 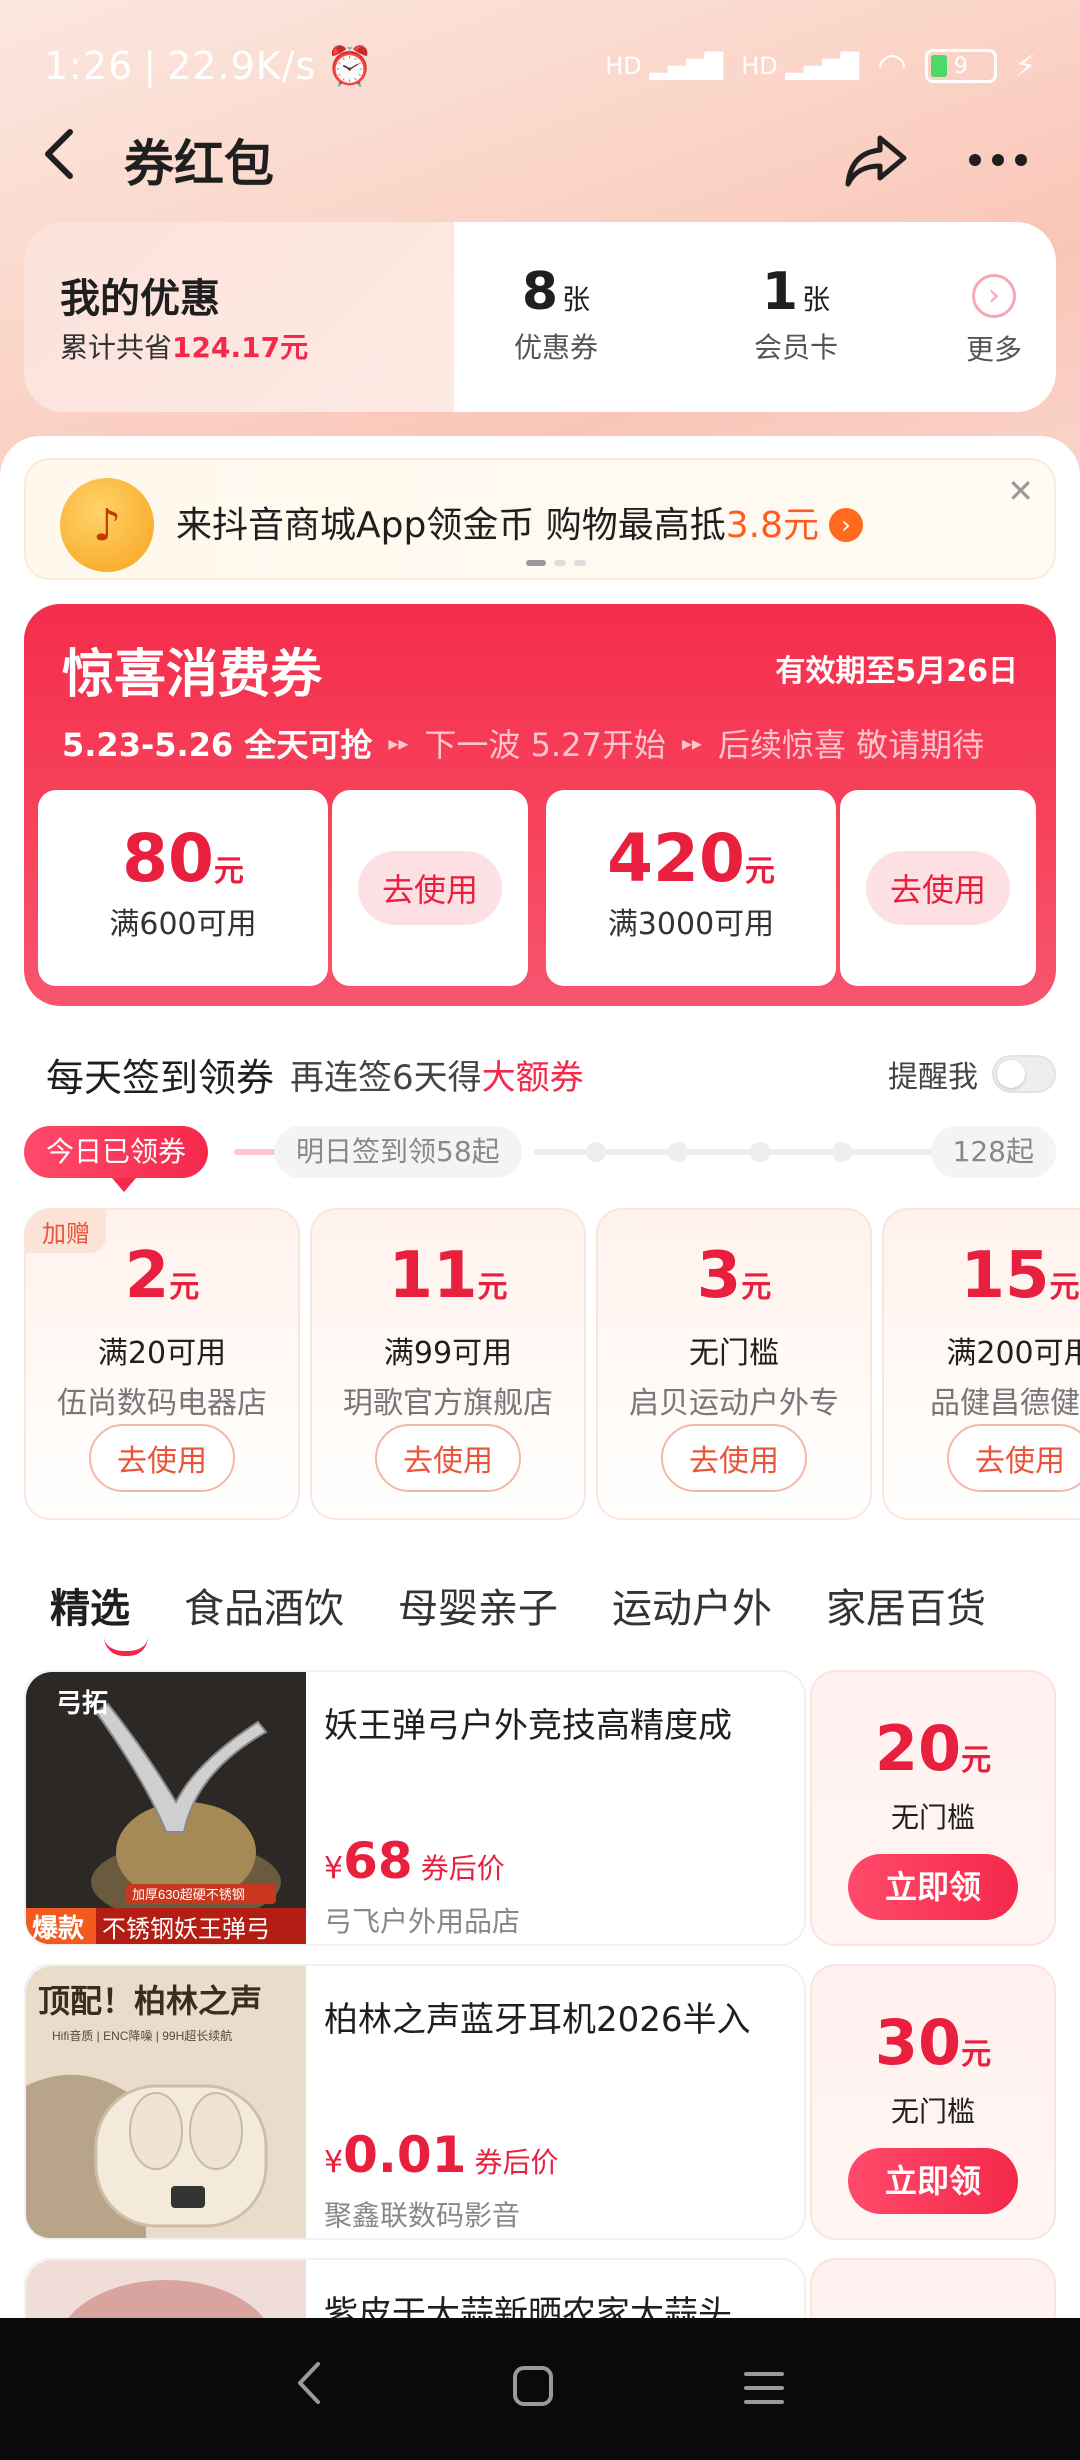 I want to click on more-button, so click(x=998, y=160).